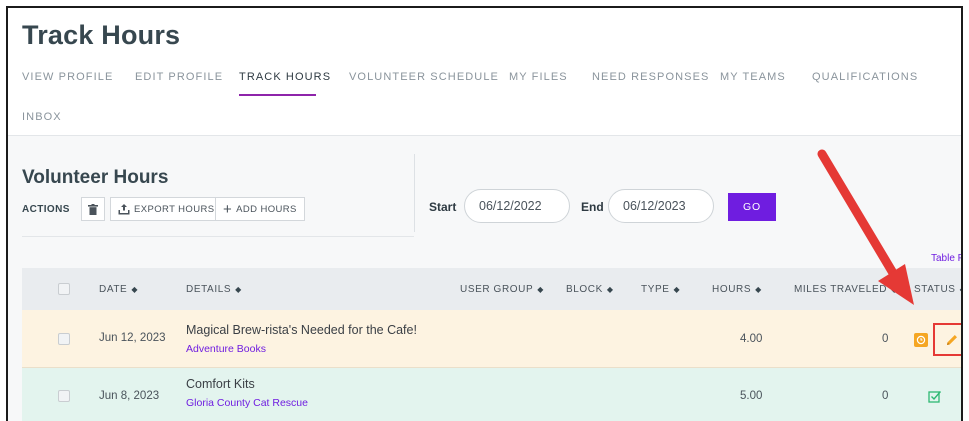 The image size is (969, 421). What do you see at coordinates (226, 349) in the screenshot?
I see `row-organization-link: Adventure Books` at bounding box center [226, 349].